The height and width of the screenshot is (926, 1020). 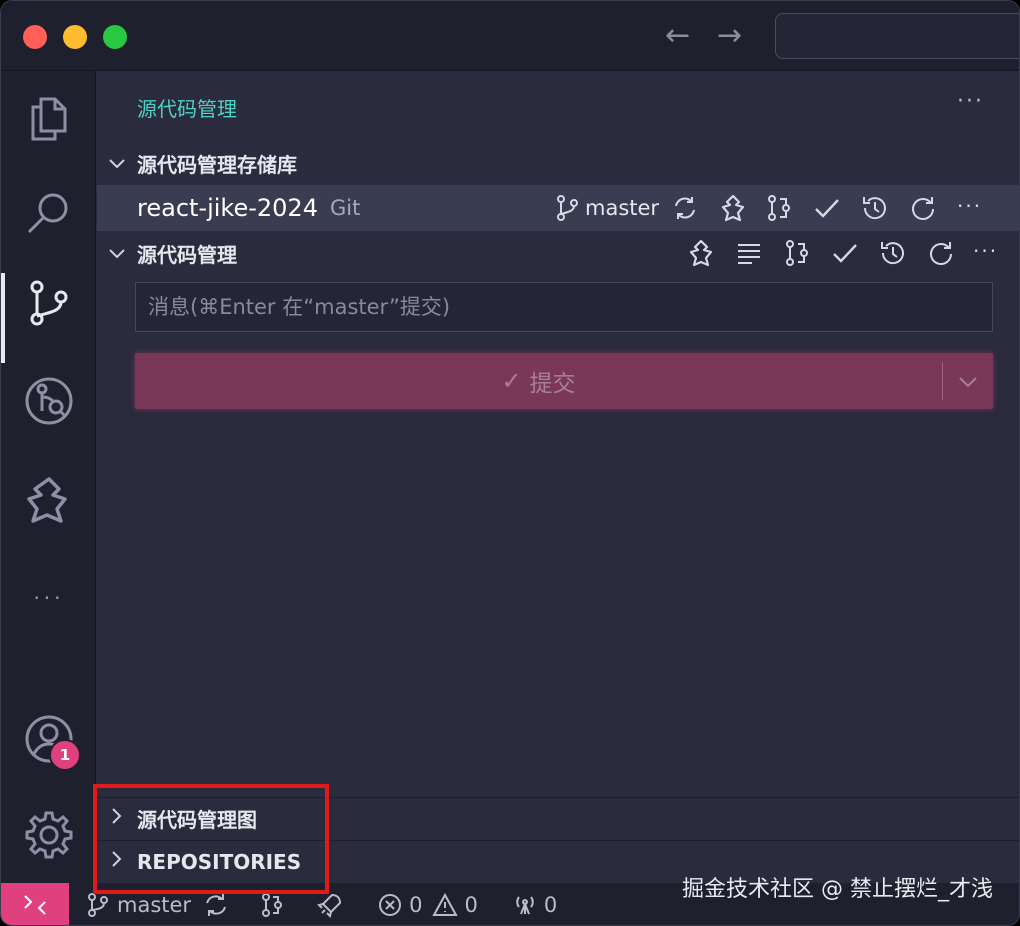 I want to click on source-control-button, so click(x=48, y=313).